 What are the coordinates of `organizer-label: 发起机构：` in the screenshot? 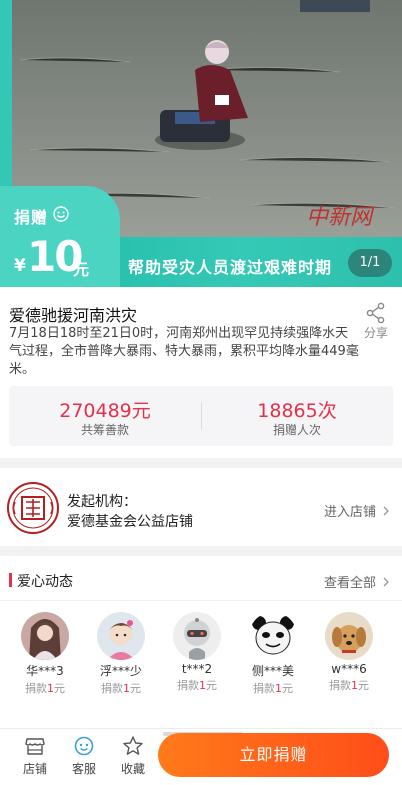 It's located at (102, 502).